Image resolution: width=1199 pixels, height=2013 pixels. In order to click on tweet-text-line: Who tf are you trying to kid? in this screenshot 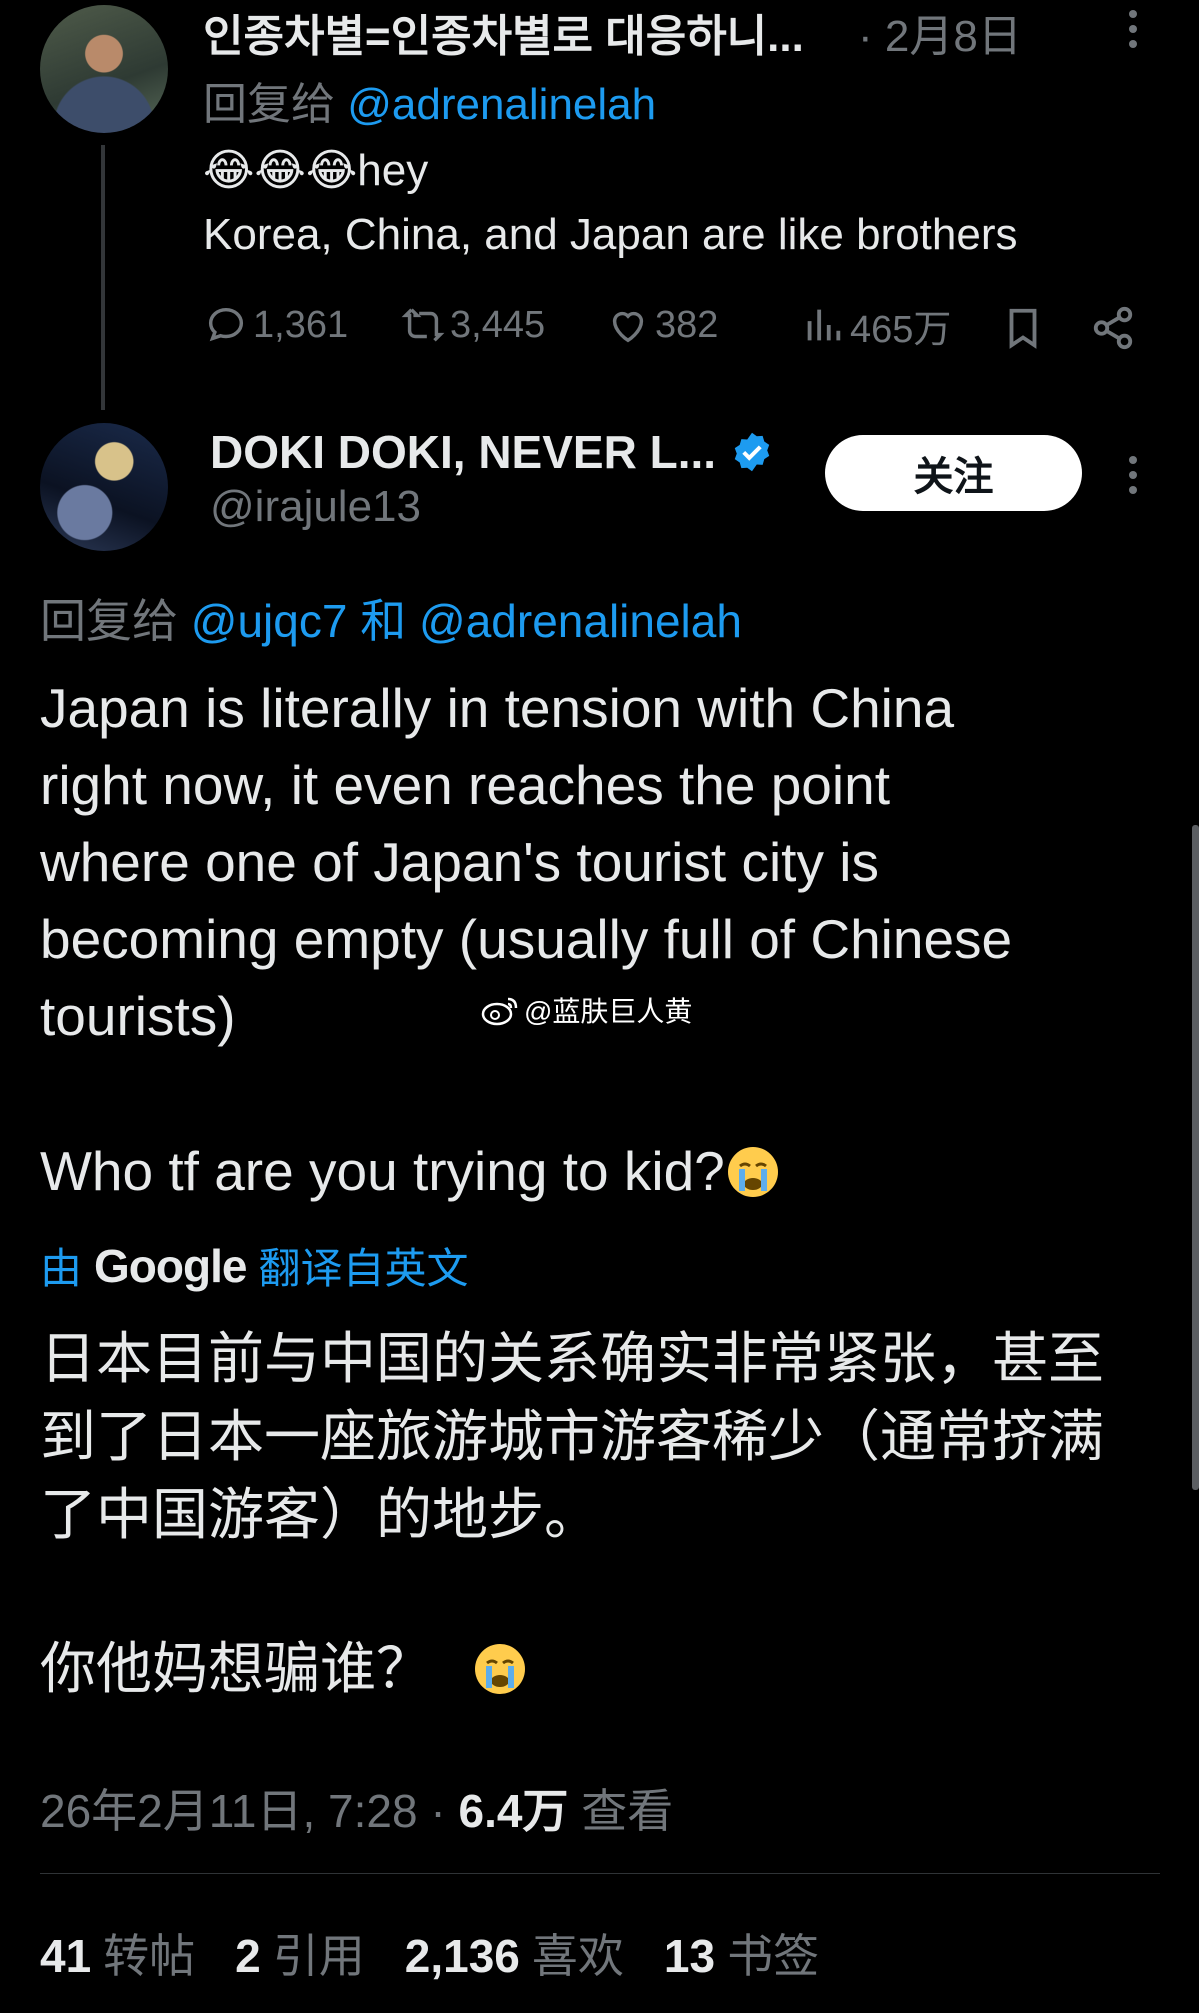, I will do `click(410, 1171)`.